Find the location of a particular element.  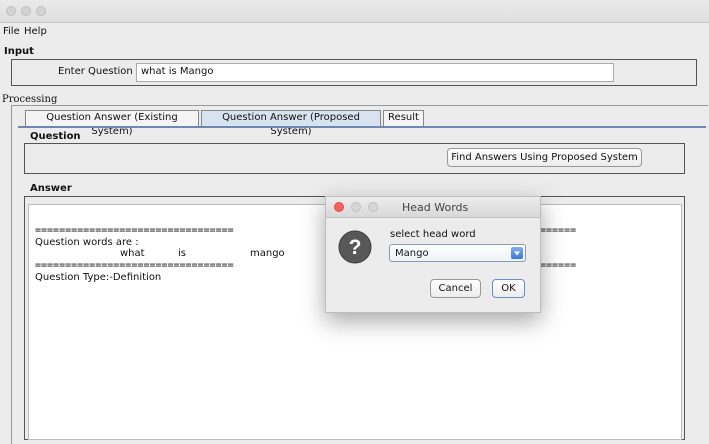

dialog-title: Head Words is located at coordinates (435, 207).